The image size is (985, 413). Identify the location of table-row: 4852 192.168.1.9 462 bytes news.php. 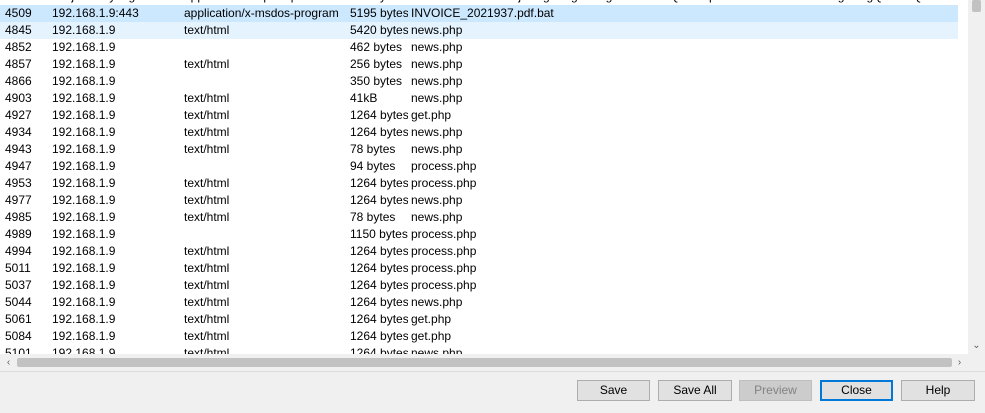
(479, 47).